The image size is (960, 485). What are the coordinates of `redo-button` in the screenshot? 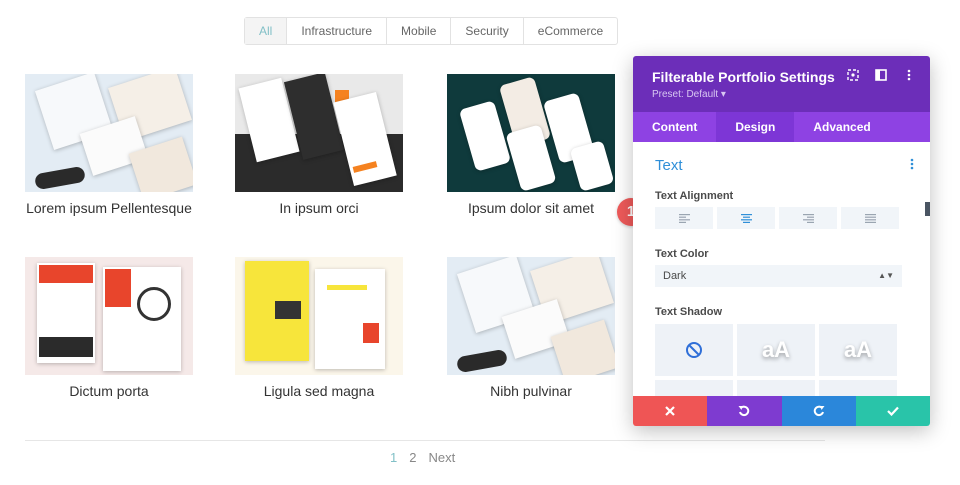 It's located at (818, 411).